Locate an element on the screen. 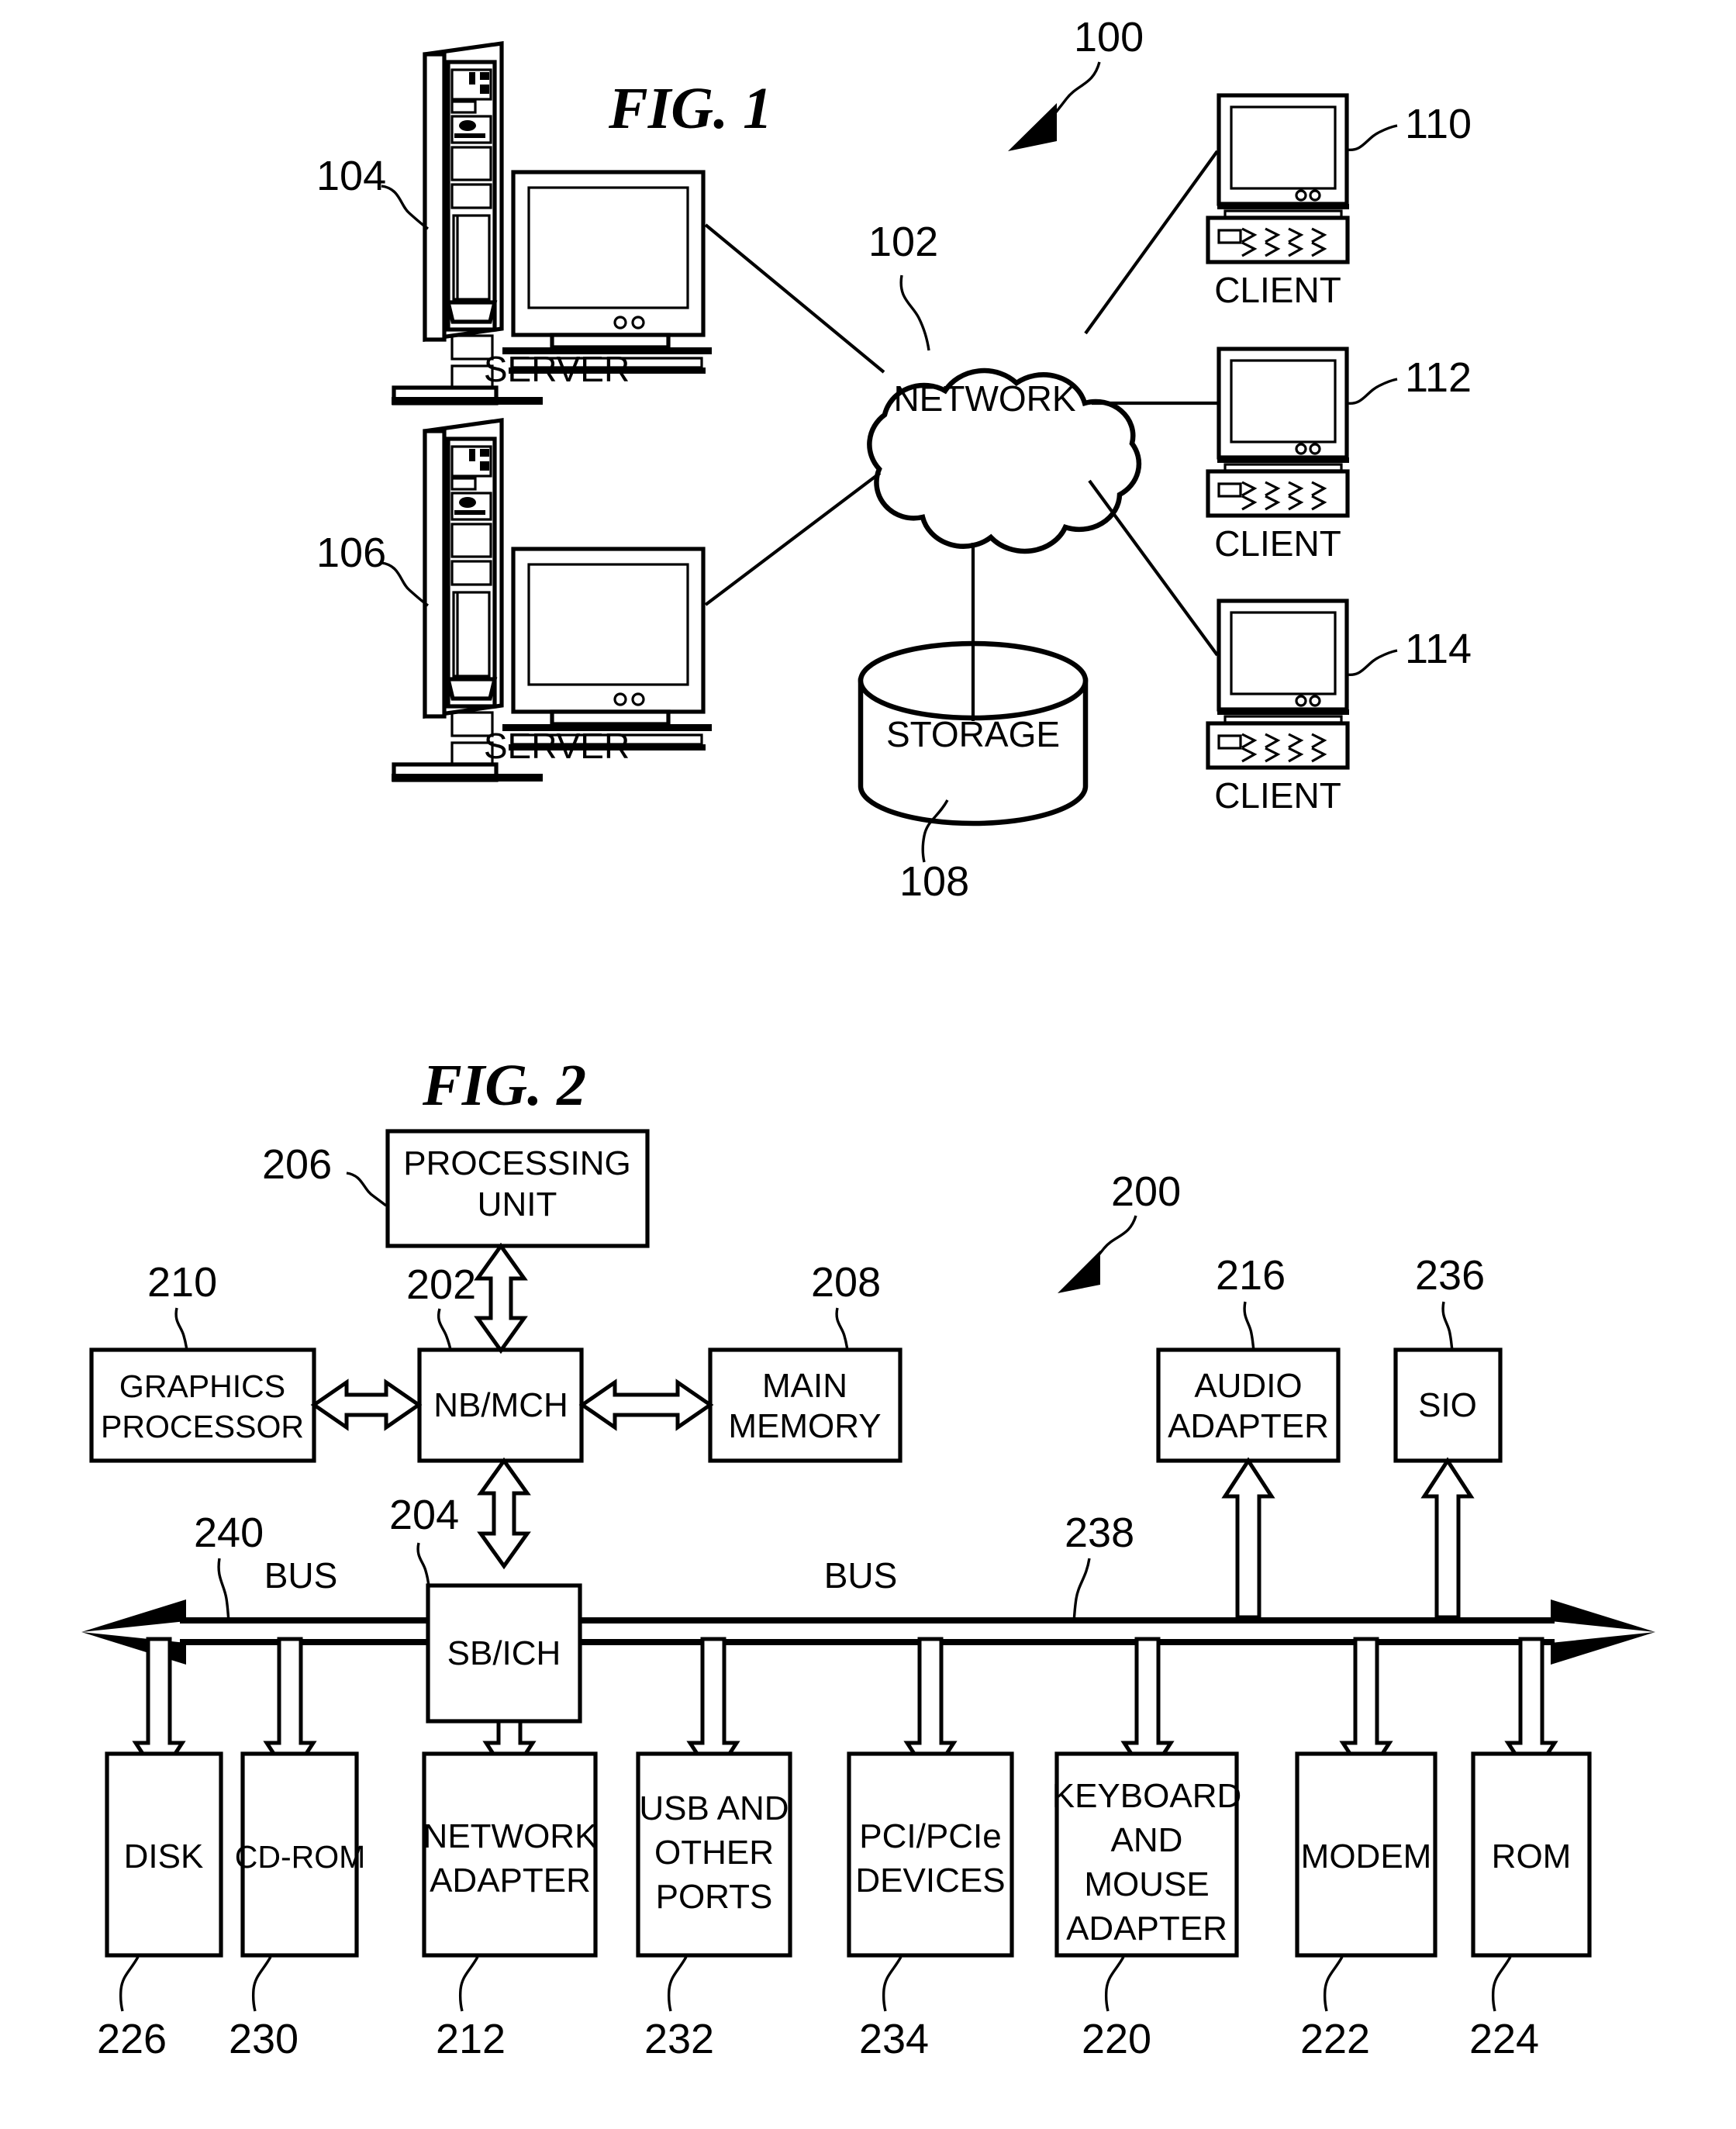 This screenshot has height=2129, width=1736. sio-ref: 236 is located at coordinates (1450, 1276).